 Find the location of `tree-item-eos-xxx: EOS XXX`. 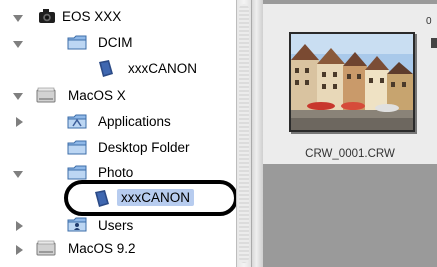

tree-item-eos-xxx: EOS XXX is located at coordinates (91, 16).